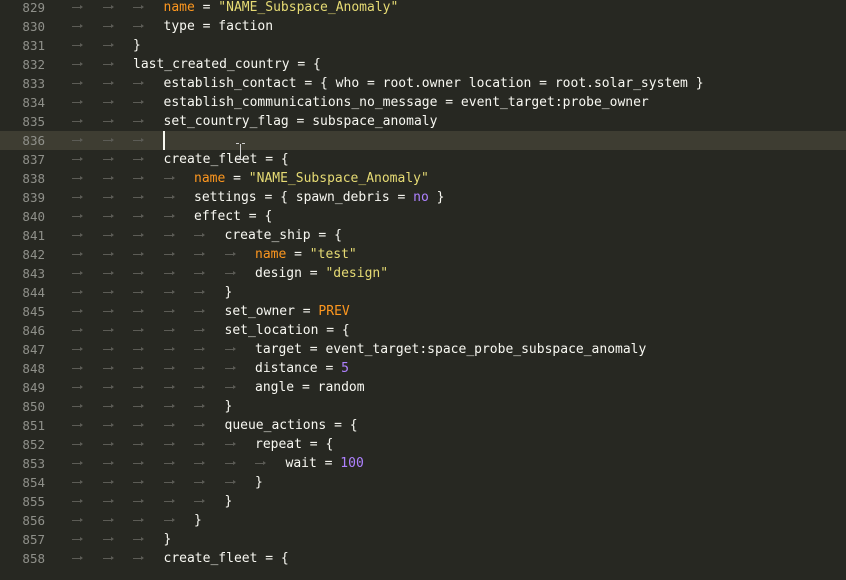 The image size is (846, 580). Describe the element at coordinates (283, 235) in the screenshot. I see `code-text: create_ship = {` at that location.